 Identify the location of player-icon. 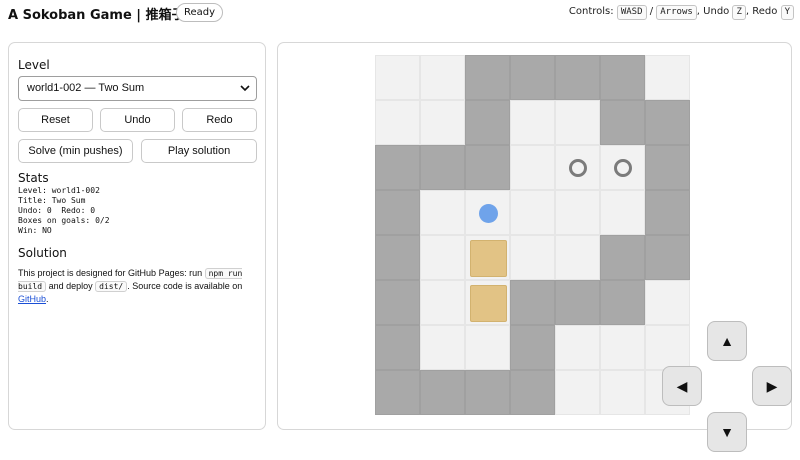
(488, 213).